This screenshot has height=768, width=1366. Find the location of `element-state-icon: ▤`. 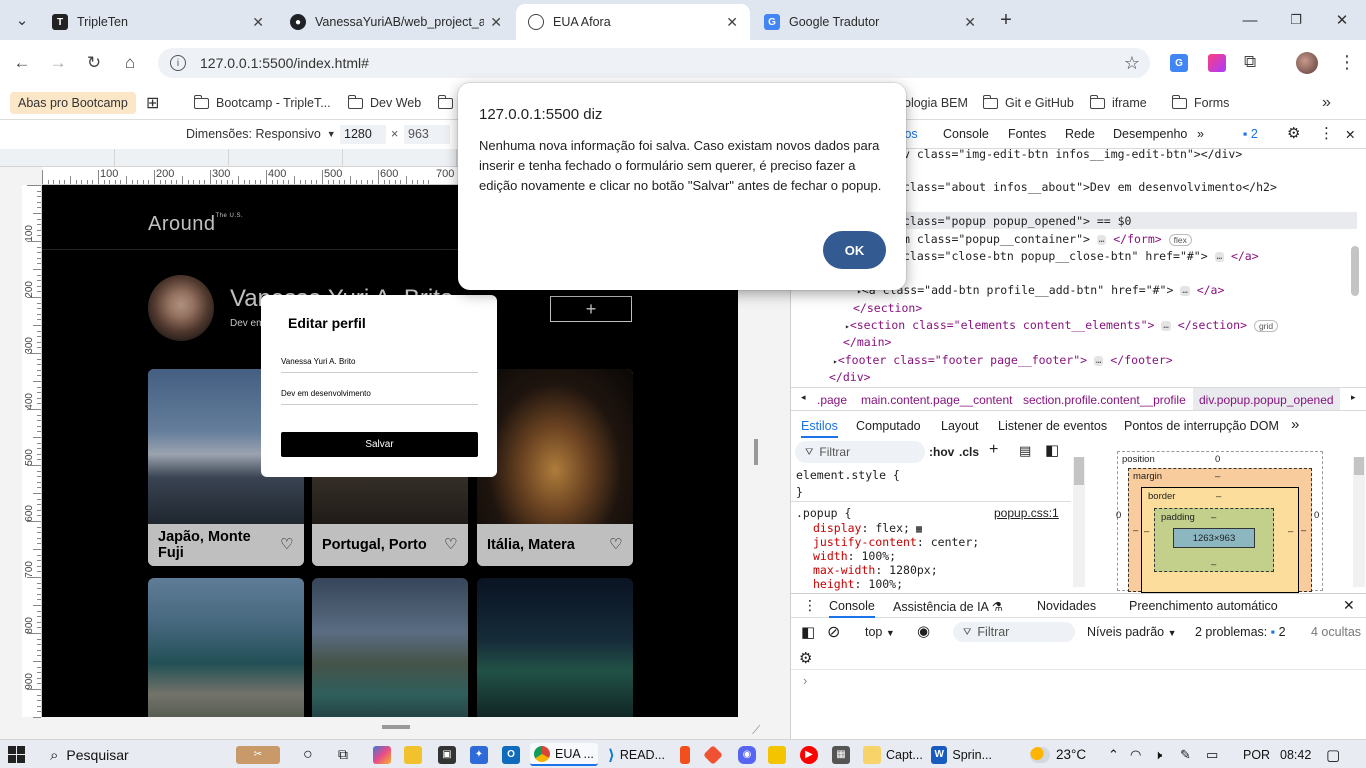

element-state-icon: ▤ is located at coordinates (1025, 451).